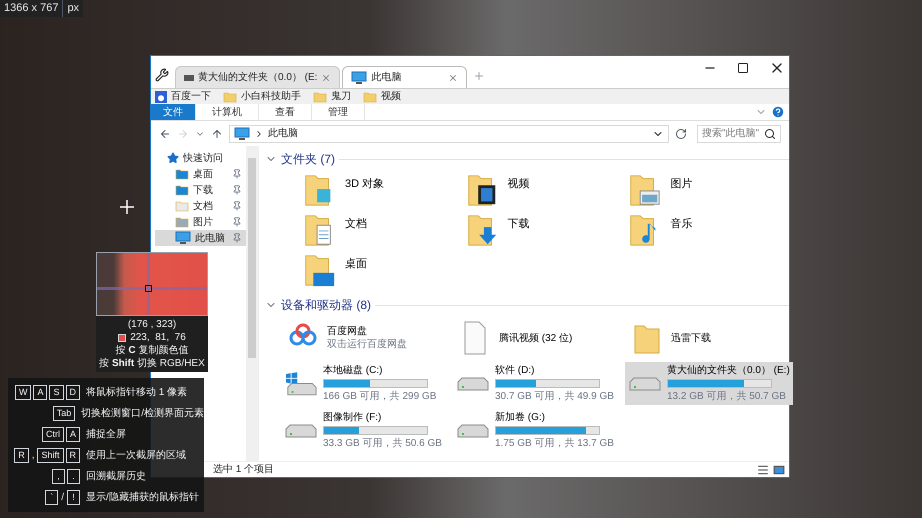 The width and height of the screenshot is (922, 518). I want to click on device-item: 软件 (D:) 30.7 GB 可用，共 49.9 GB, so click(537, 383).